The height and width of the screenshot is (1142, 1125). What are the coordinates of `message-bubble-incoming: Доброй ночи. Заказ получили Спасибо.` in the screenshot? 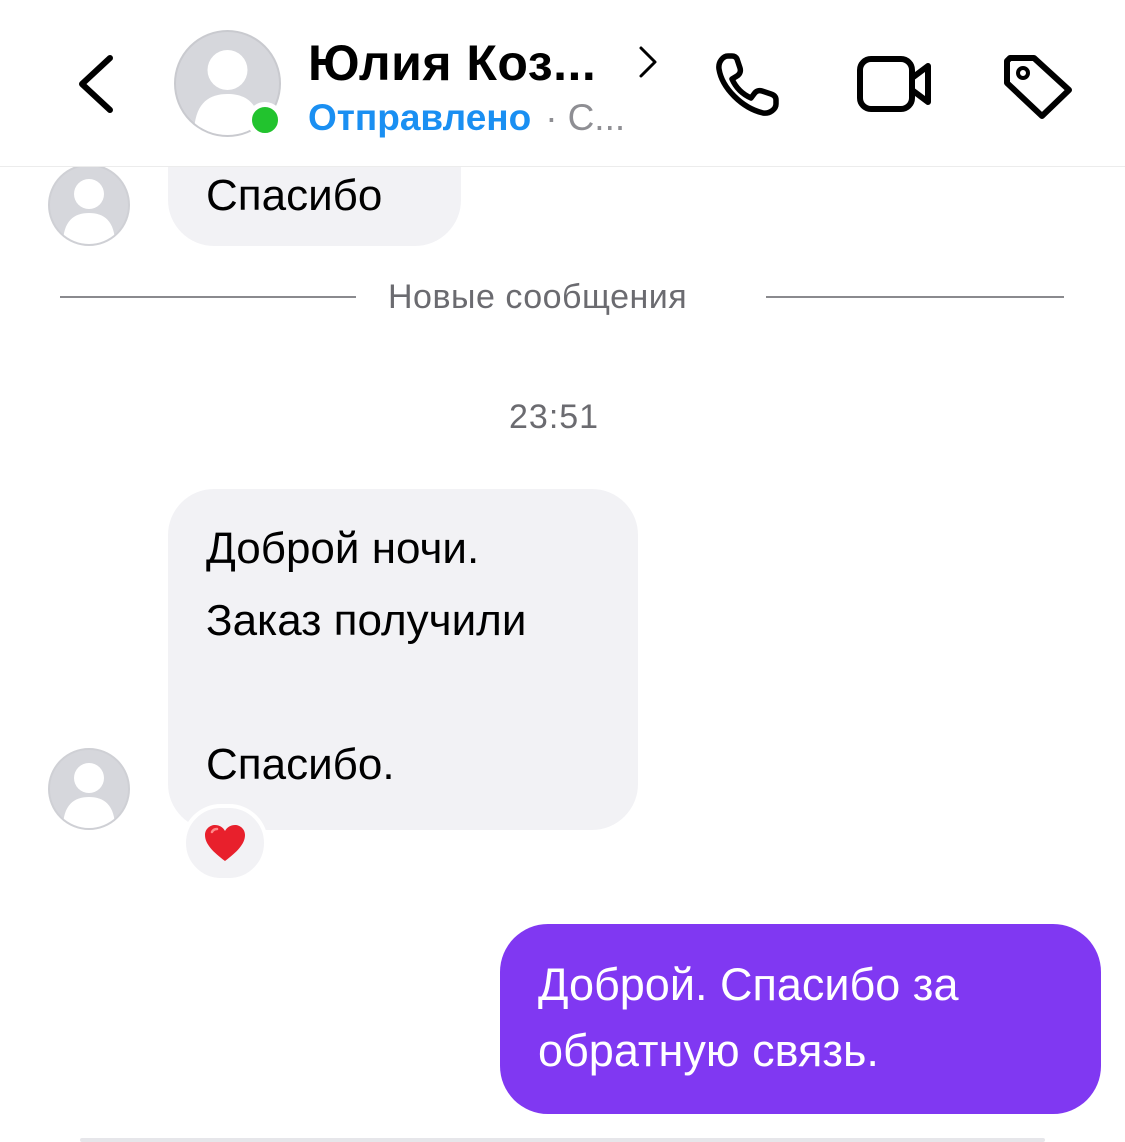 It's located at (403, 659).